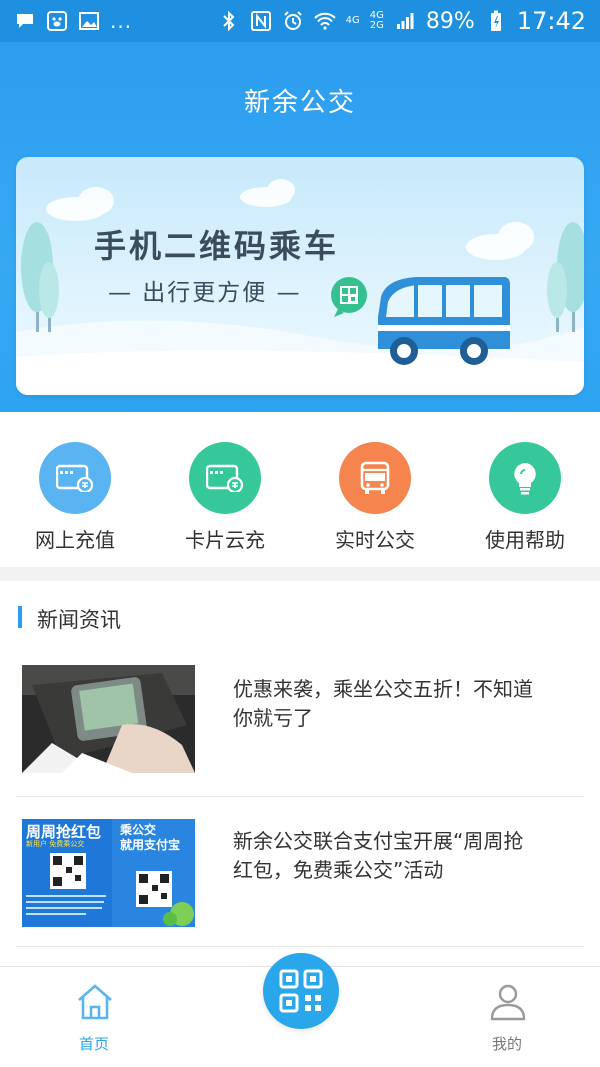 The height and width of the screenshot is (1067, 600). What do you see at coordinates (324, 21) in the screenshot?
I see `wifi-icon` at bounding box center [324, 21].